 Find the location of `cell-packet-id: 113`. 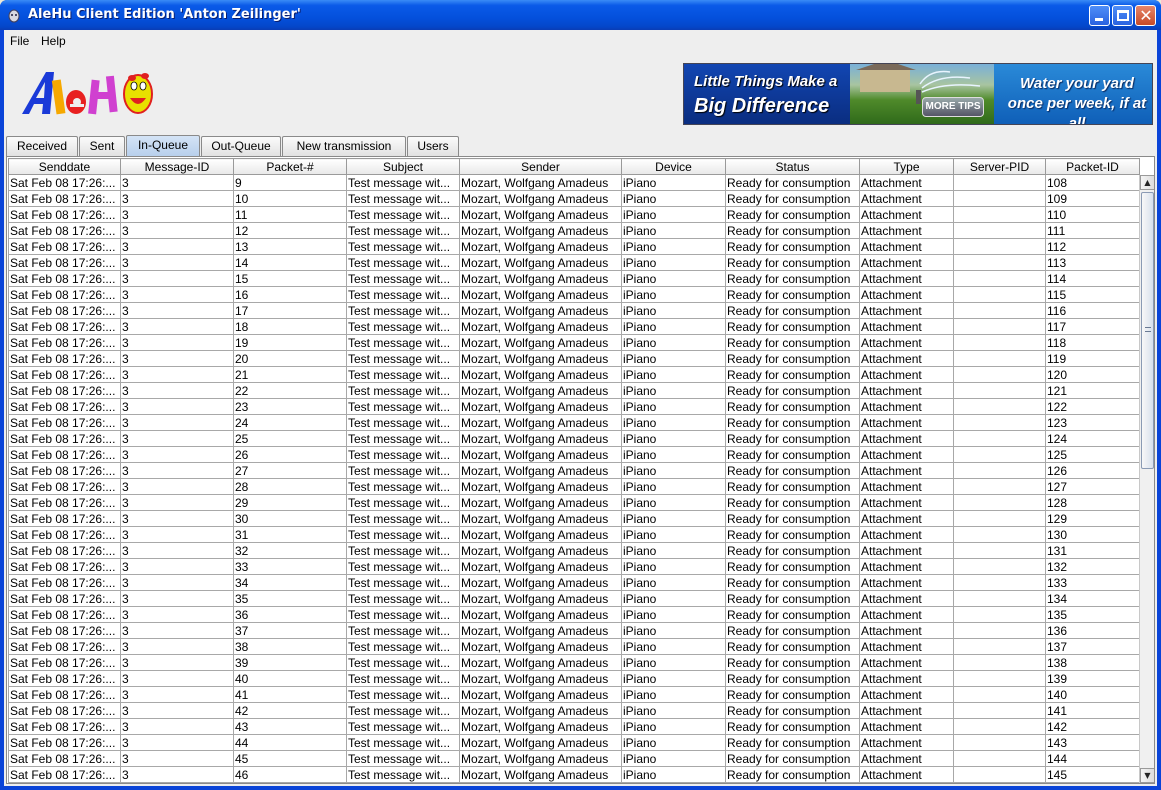

cell-packet-id: 113 is located at coordinates (1092, 262).